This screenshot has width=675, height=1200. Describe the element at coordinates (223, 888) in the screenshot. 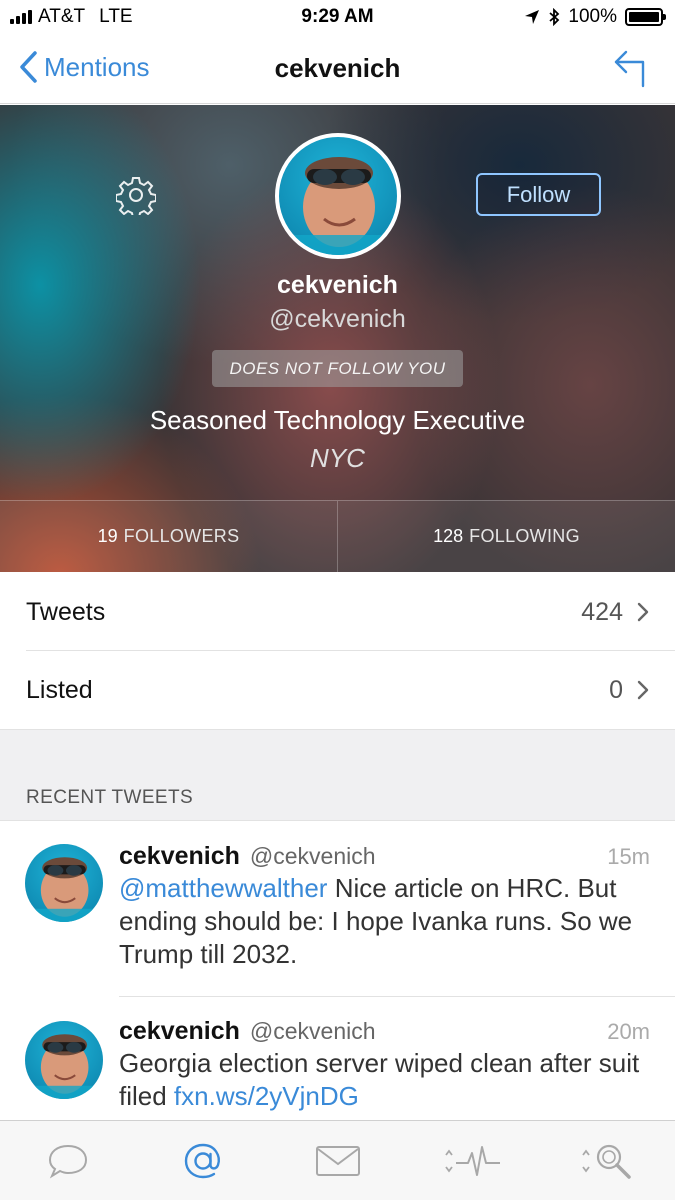

I see `mention-link: @matthewwalther` at that location.